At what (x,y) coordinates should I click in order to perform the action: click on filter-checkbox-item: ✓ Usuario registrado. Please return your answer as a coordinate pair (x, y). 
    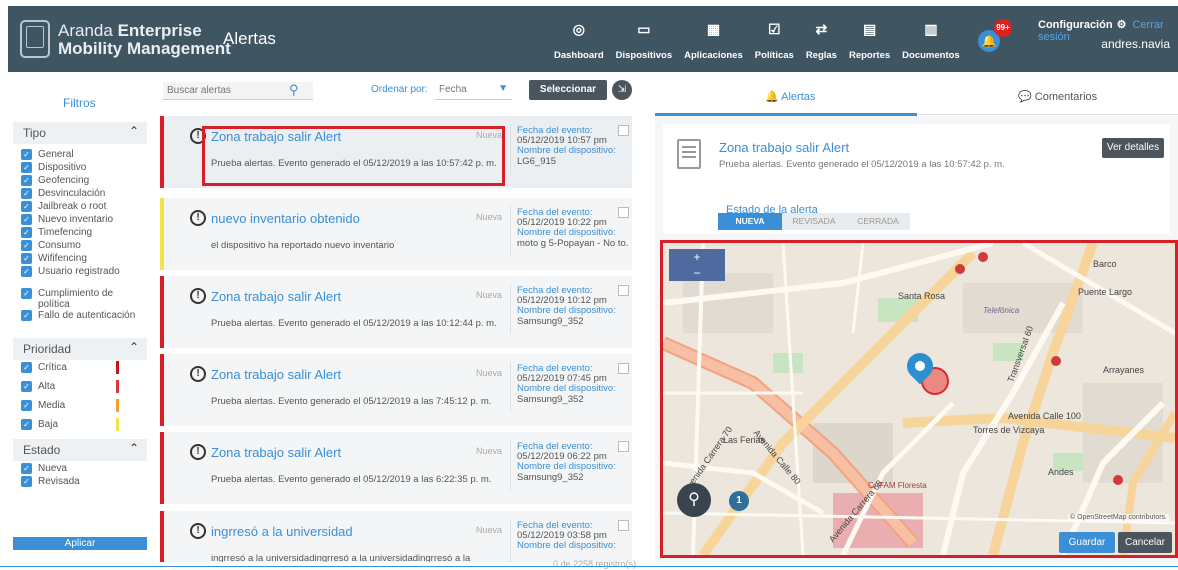
    Looking at the image, I should click on (83, 271).